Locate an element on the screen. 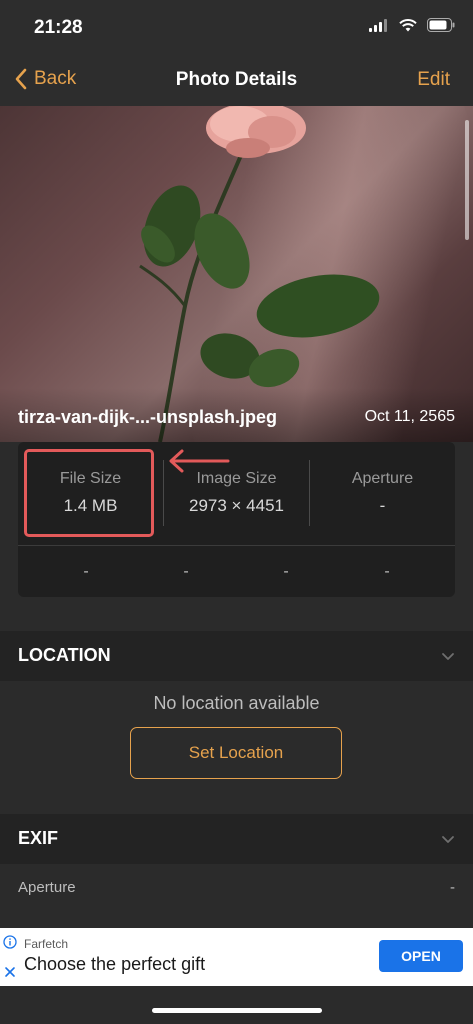 The height and width of the screenshot is (1024, 473). location-section-title: LOCATION is located at coordinates (64, 655).